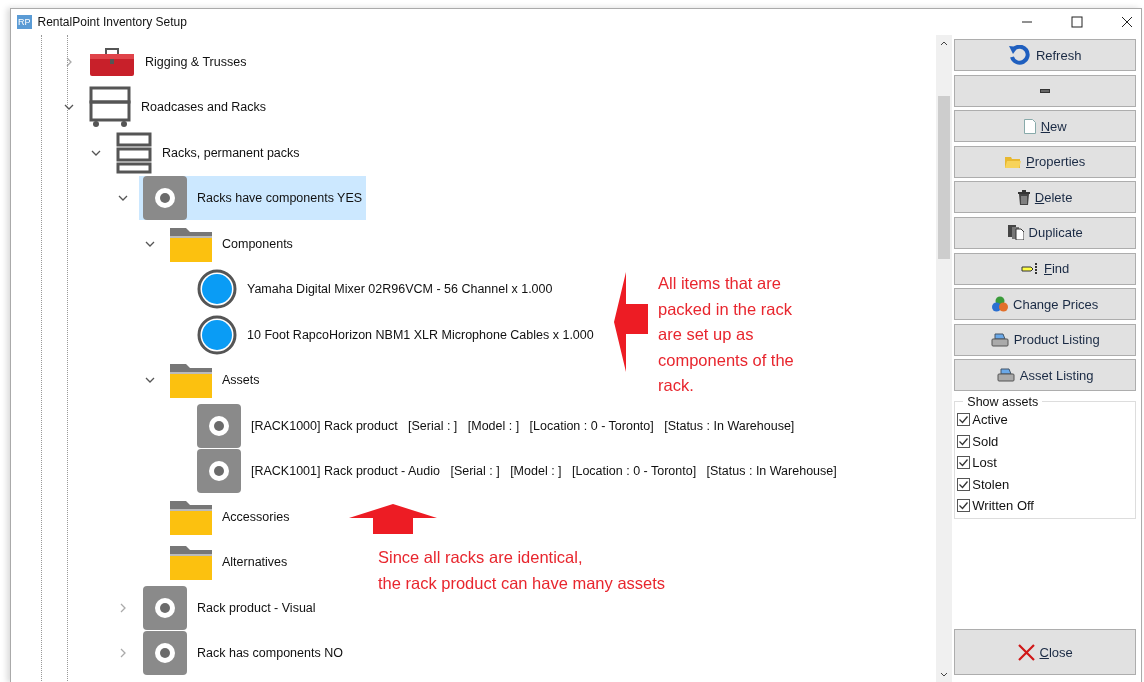  I want to click on toolbar-button: Delete, so click(1045, 197).